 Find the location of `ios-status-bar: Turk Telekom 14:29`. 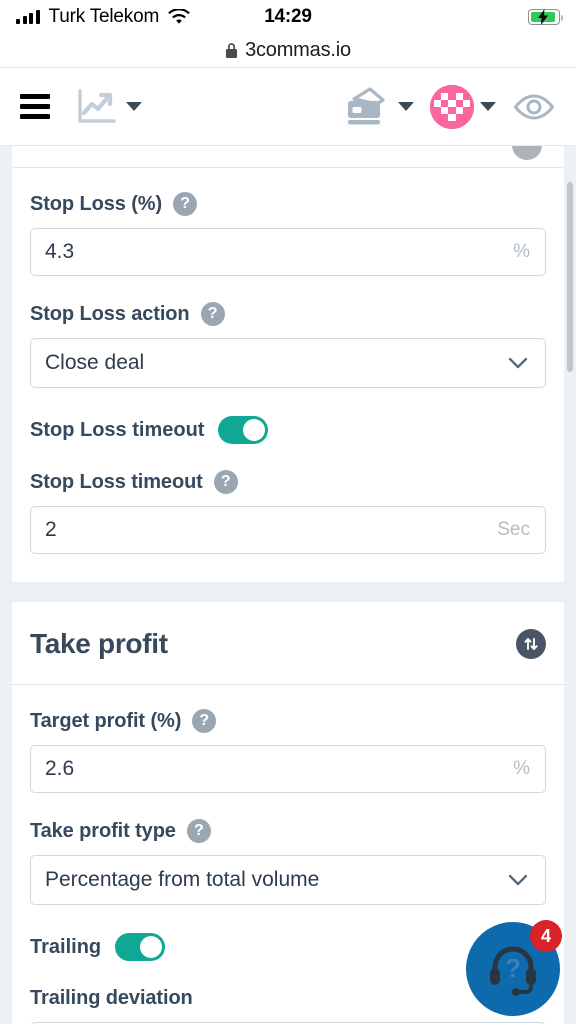

ios-status-bar: Turk Telekom 14:29 is located at coordinates (288, 17).